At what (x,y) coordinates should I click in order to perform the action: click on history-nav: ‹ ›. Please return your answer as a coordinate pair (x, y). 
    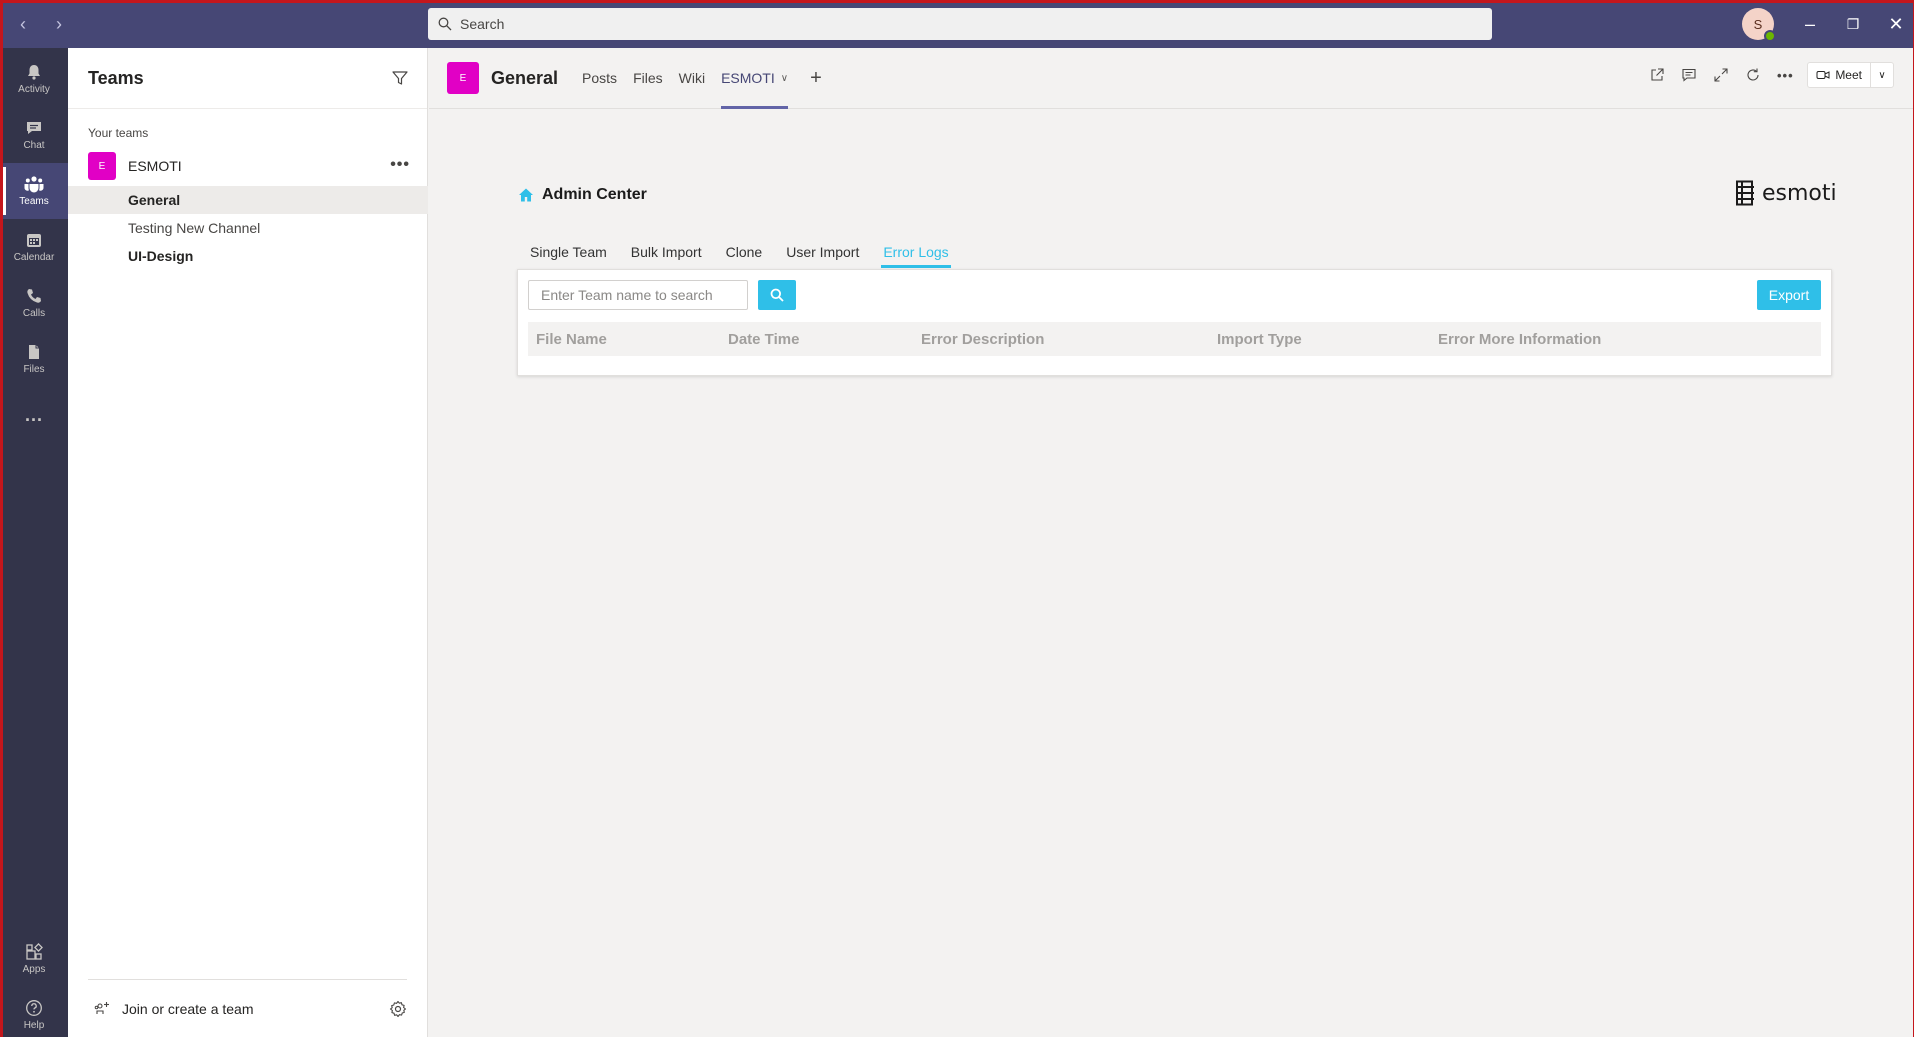
    Looking at the image, I should click on (41, 24).